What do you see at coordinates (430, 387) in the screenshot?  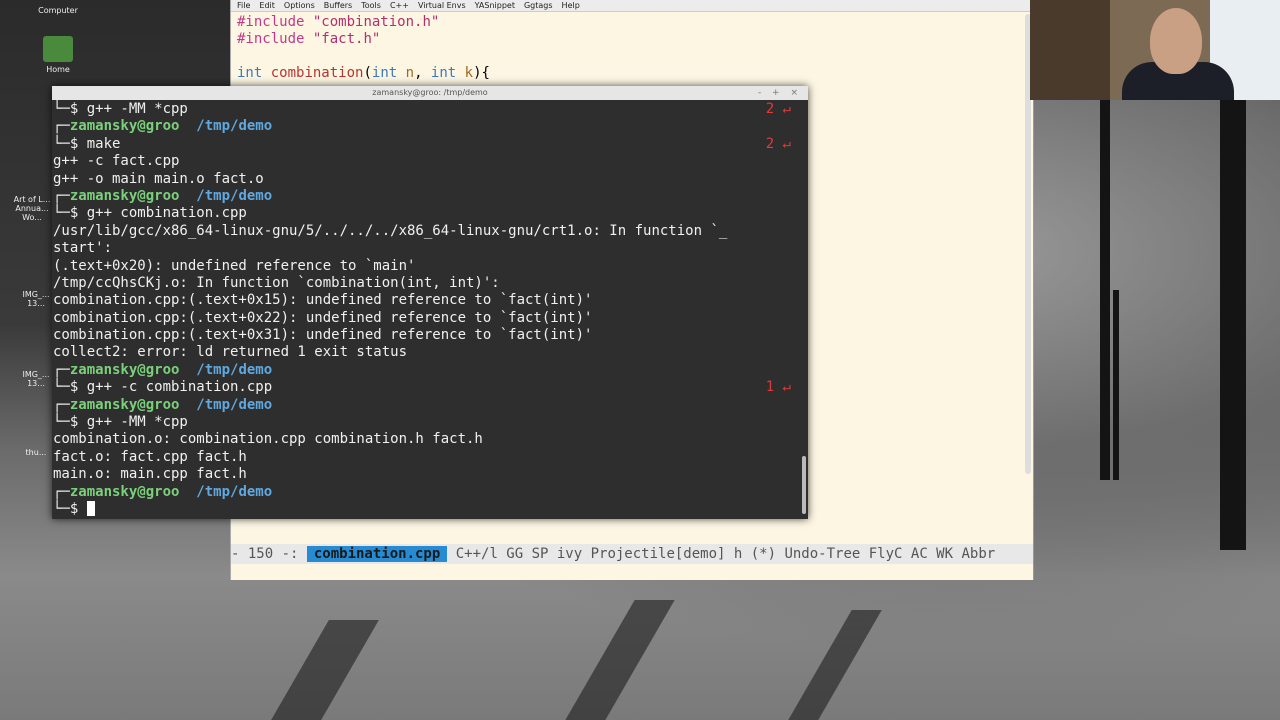 I see `terminal-command-line: └─$ g++ -c combination.cpp 1 ↵` at bounding box center [430, 387].